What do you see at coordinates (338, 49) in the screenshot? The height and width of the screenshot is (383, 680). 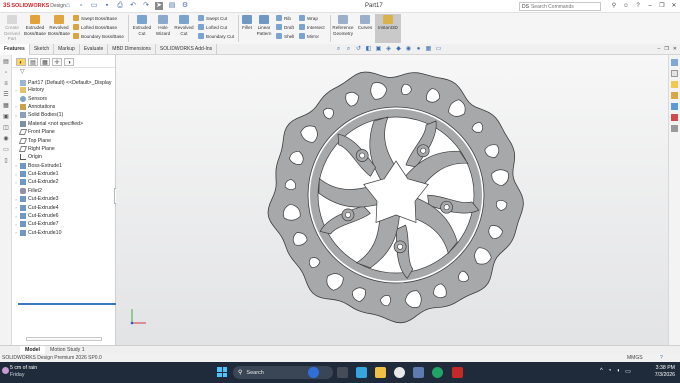 I see `zoom-to-fit-icon: ⌕` at bounding box center [338, 49].